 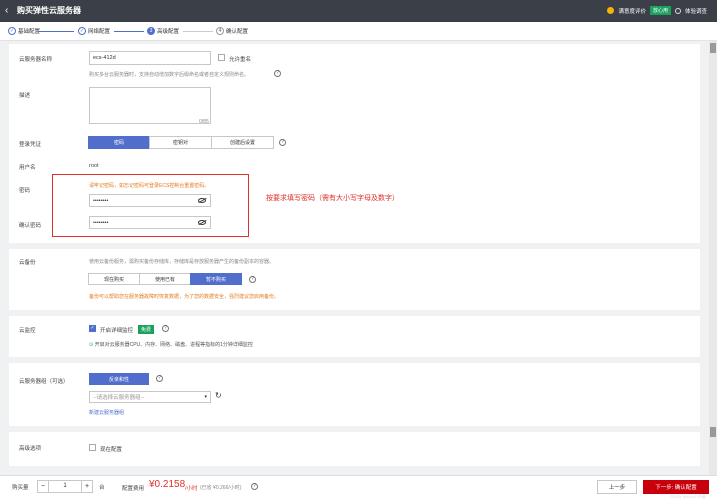 I want to click on backup-option-existing: 使用已有, so click(x=165, y=279).